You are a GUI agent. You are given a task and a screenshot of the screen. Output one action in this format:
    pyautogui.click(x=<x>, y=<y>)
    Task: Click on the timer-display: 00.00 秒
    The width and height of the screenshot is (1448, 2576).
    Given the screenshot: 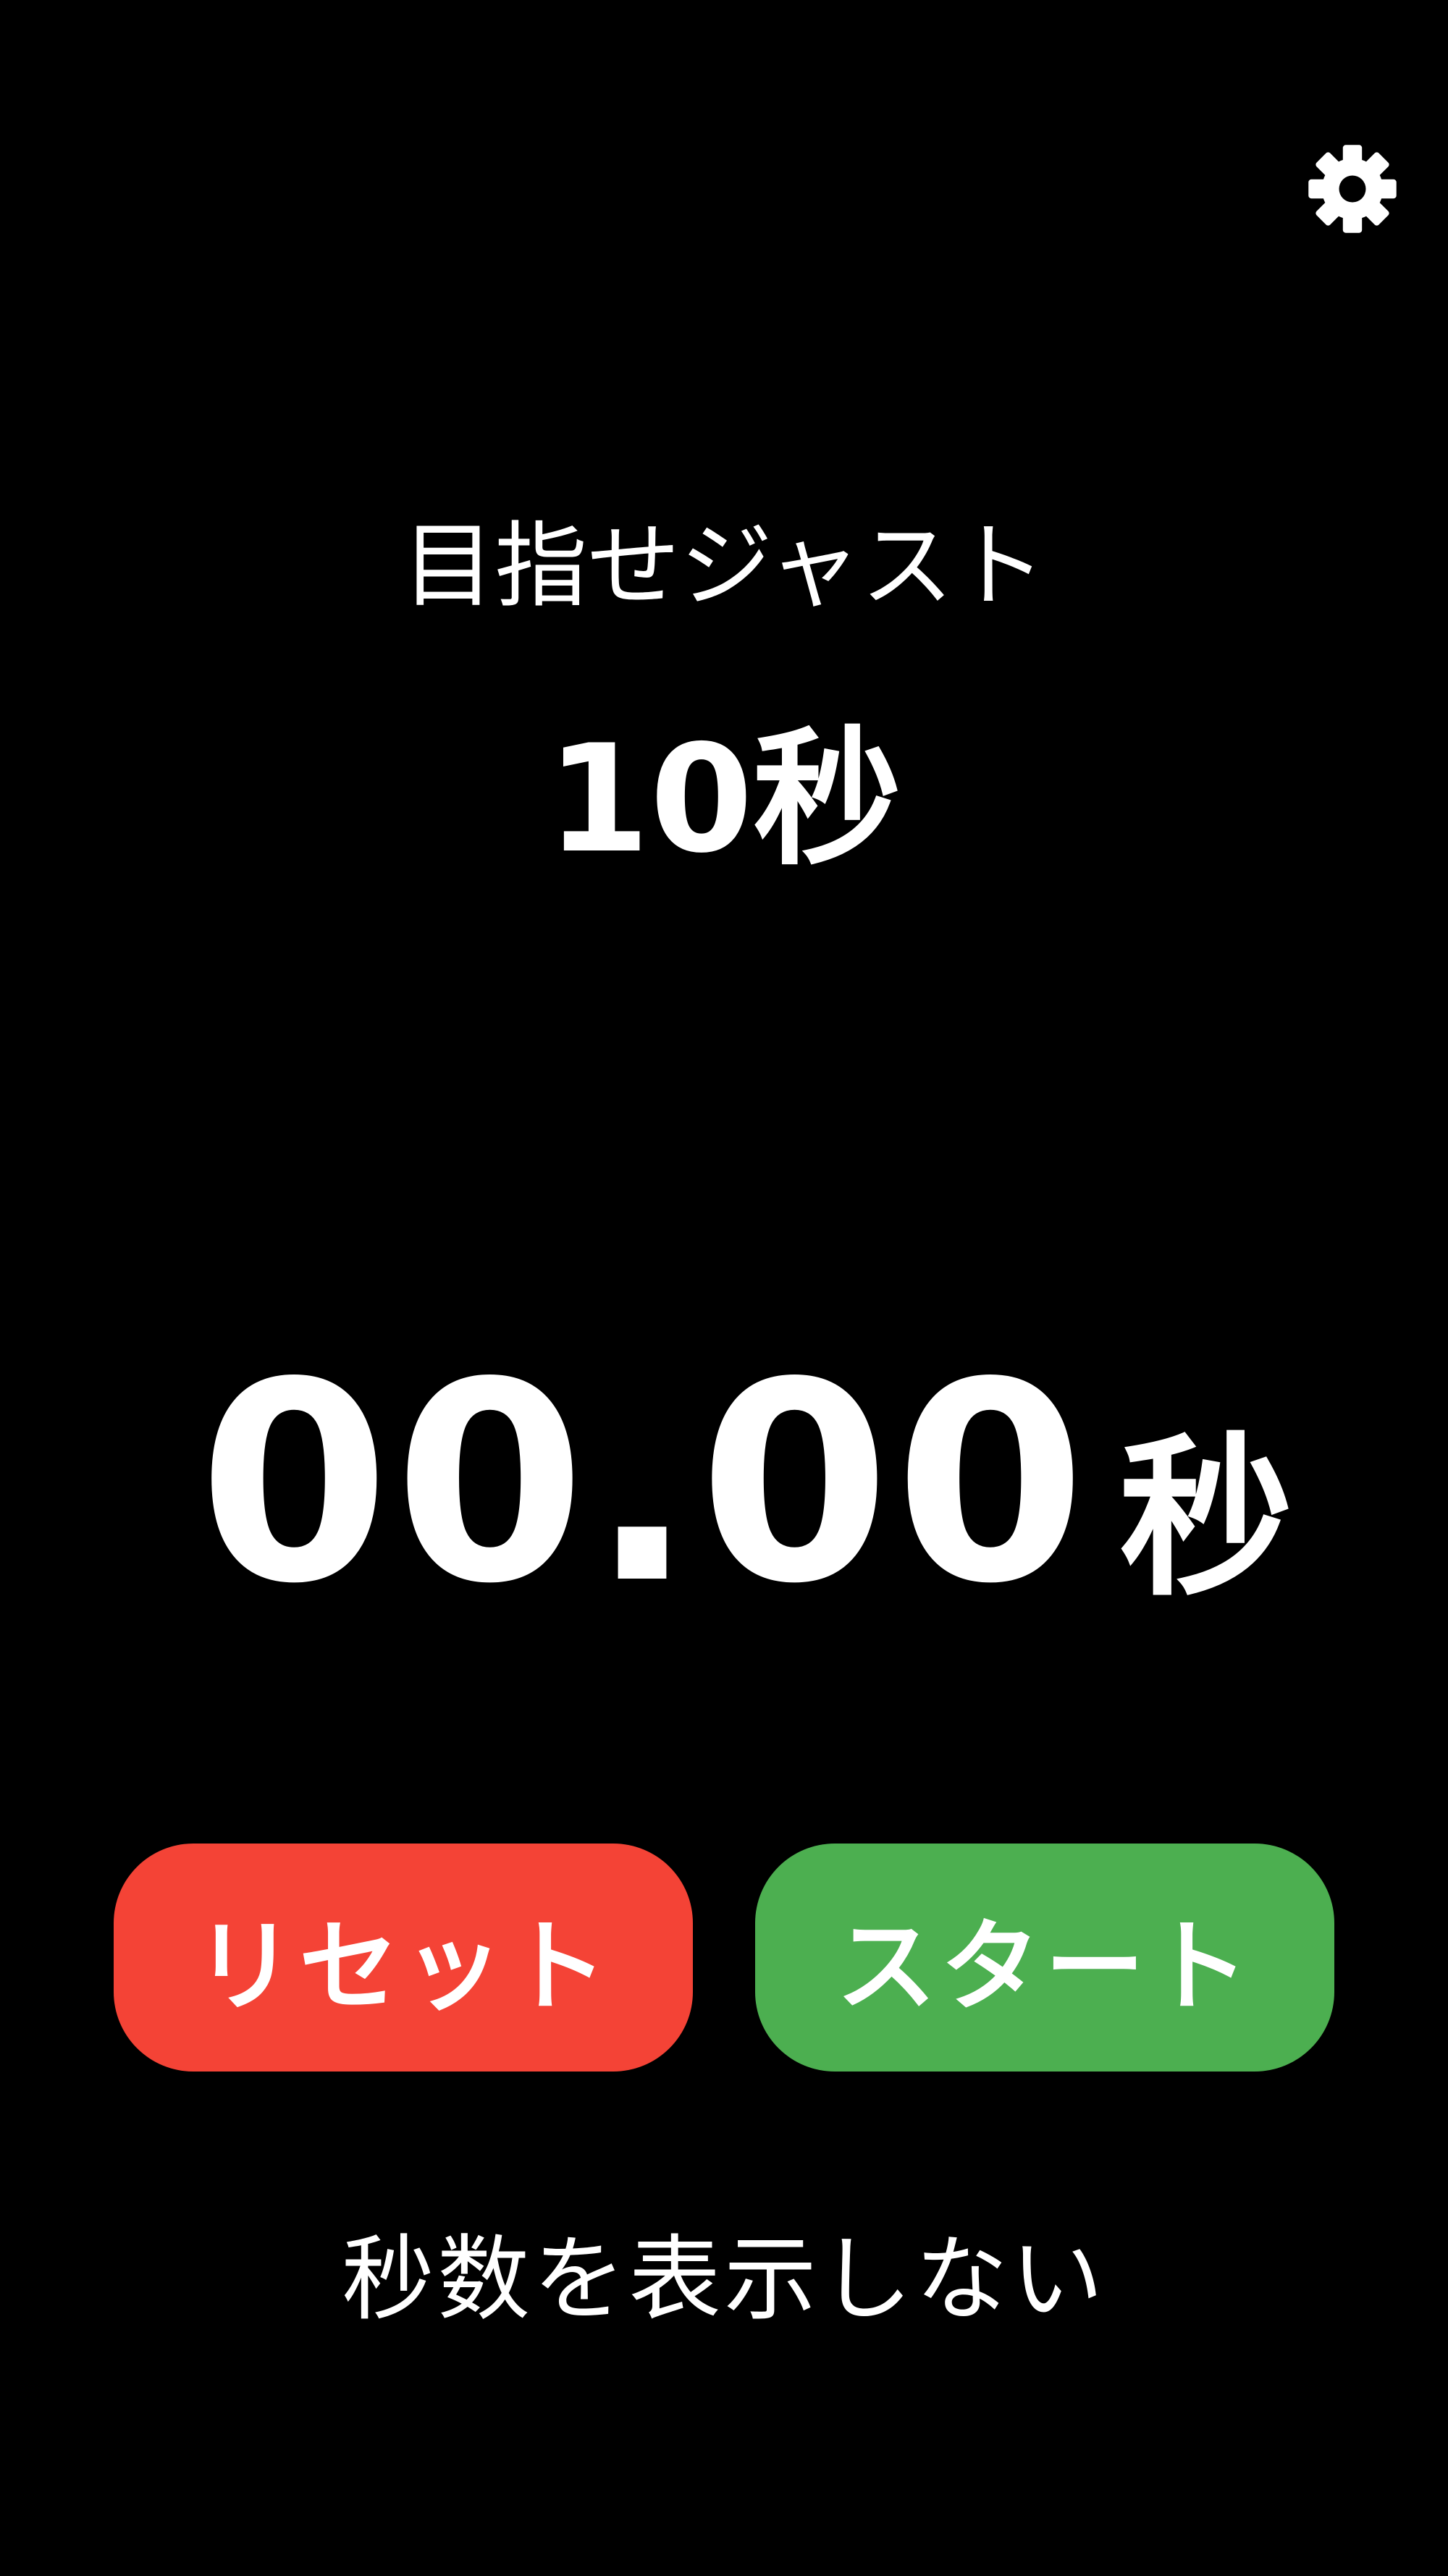 What is the action you would take?
    pyautogui.click(x=746, y=1483)
    